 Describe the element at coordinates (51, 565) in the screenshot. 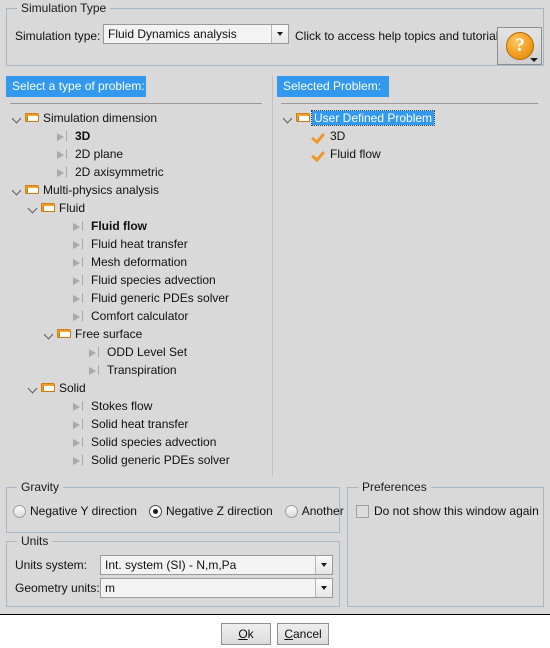

I see `units-system-label: Units system:` at that location.